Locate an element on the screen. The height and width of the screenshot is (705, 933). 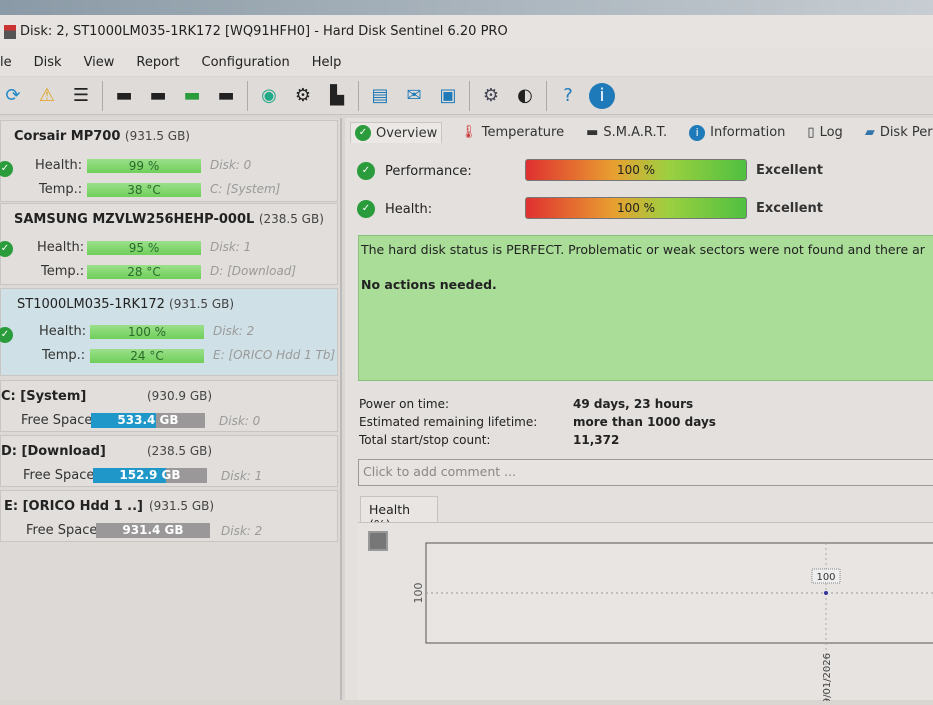
health-row: ✓ Health: is located at coordinates (394, 209).